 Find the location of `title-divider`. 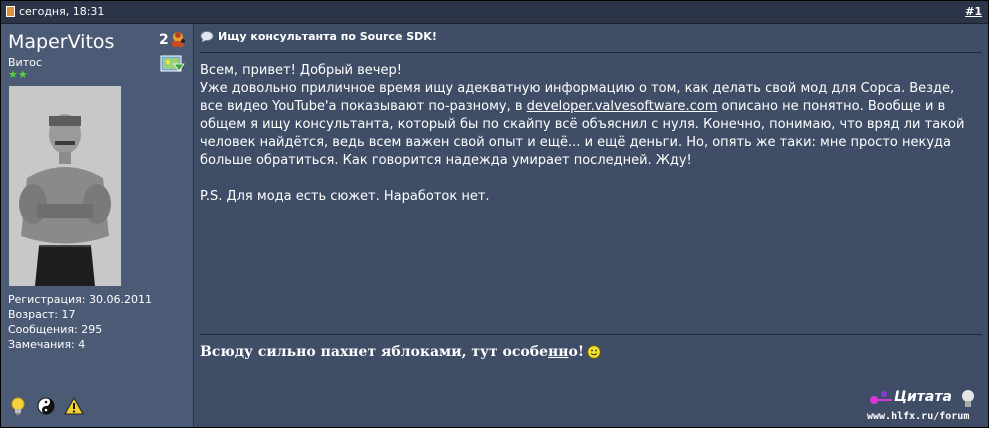

title-divider is located at coordinates (591, 52).